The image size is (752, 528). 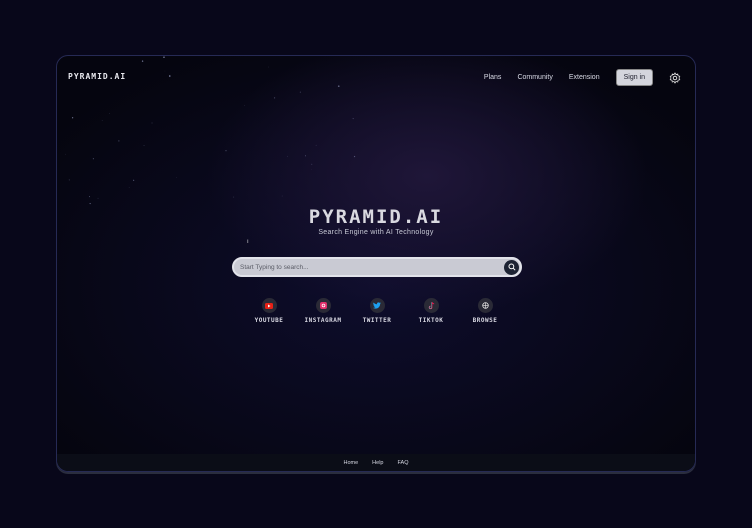 What do you see at coordinates (269, 305) in the screenshot?
I see `youtube-icon` at bounding box center [269, 305].